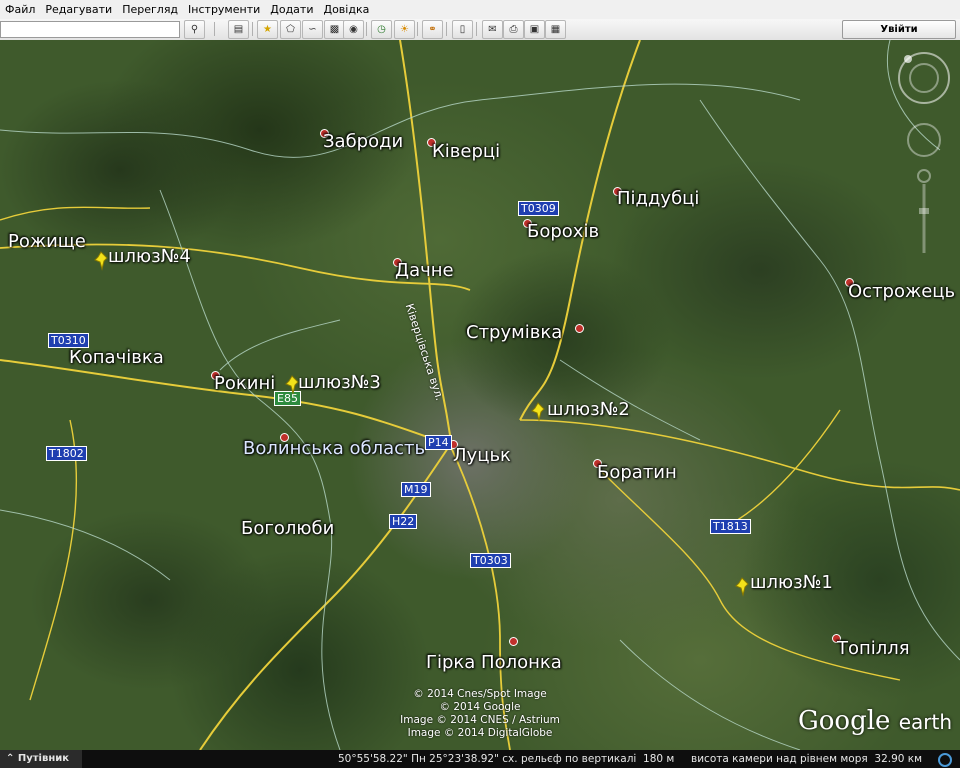 The width and height of the screenshot is (960, 768). Describe the element at coordinates (873, 648) in the screenshot. I see `place-label-topillia: Топілля` at that location.